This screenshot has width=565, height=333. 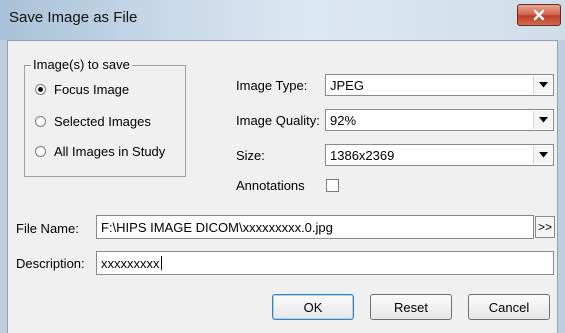 What do you see at coordinates (439, 120) in the screenshot?
I see `image-quality-select: 92%` at bounding box center [439, 120].